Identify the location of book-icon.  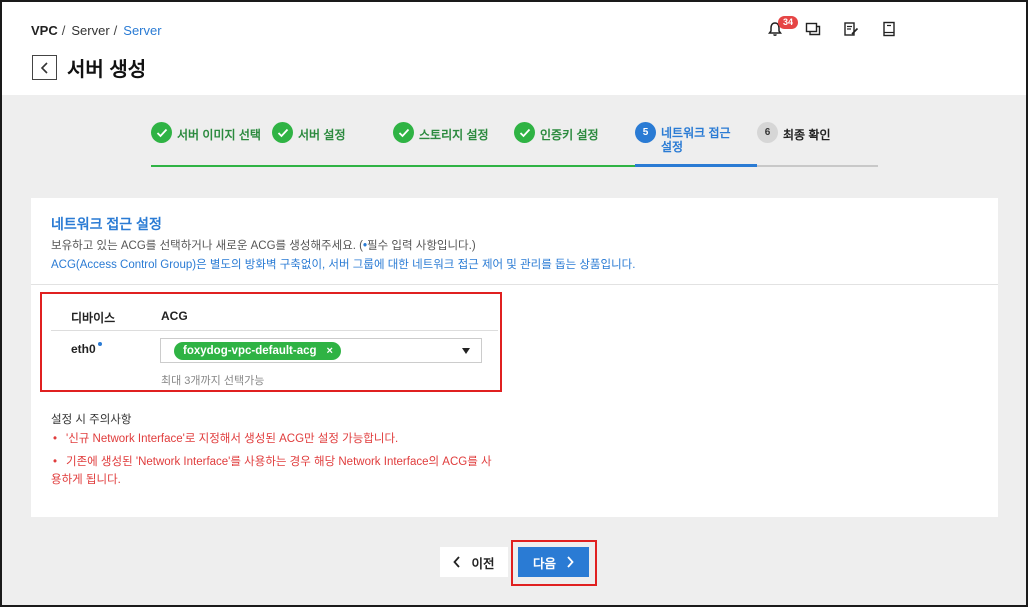
(889, 29).